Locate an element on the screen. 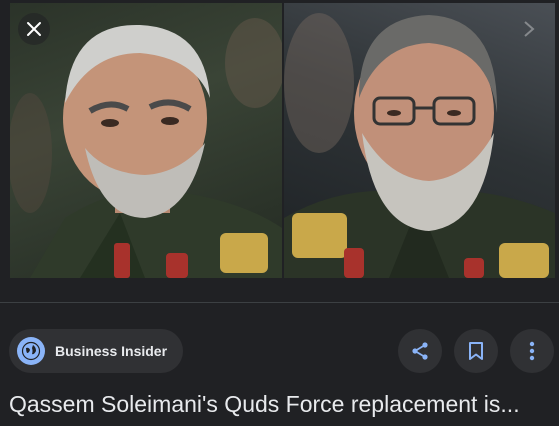 The width and height of the screenshot is (559, 426). source-chip: Business Insider is located at coordinates (96, 351).